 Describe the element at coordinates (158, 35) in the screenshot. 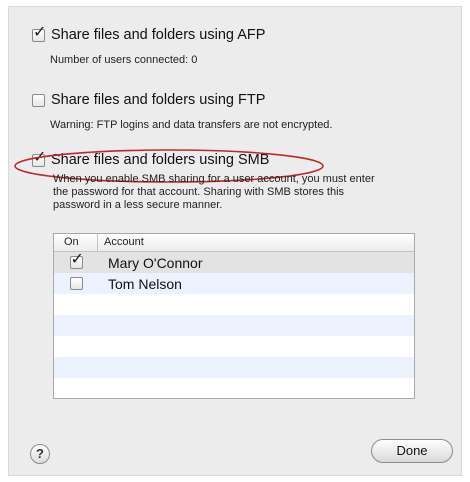

I see `afp-option-label: Share files and folders using AFP` at that location.